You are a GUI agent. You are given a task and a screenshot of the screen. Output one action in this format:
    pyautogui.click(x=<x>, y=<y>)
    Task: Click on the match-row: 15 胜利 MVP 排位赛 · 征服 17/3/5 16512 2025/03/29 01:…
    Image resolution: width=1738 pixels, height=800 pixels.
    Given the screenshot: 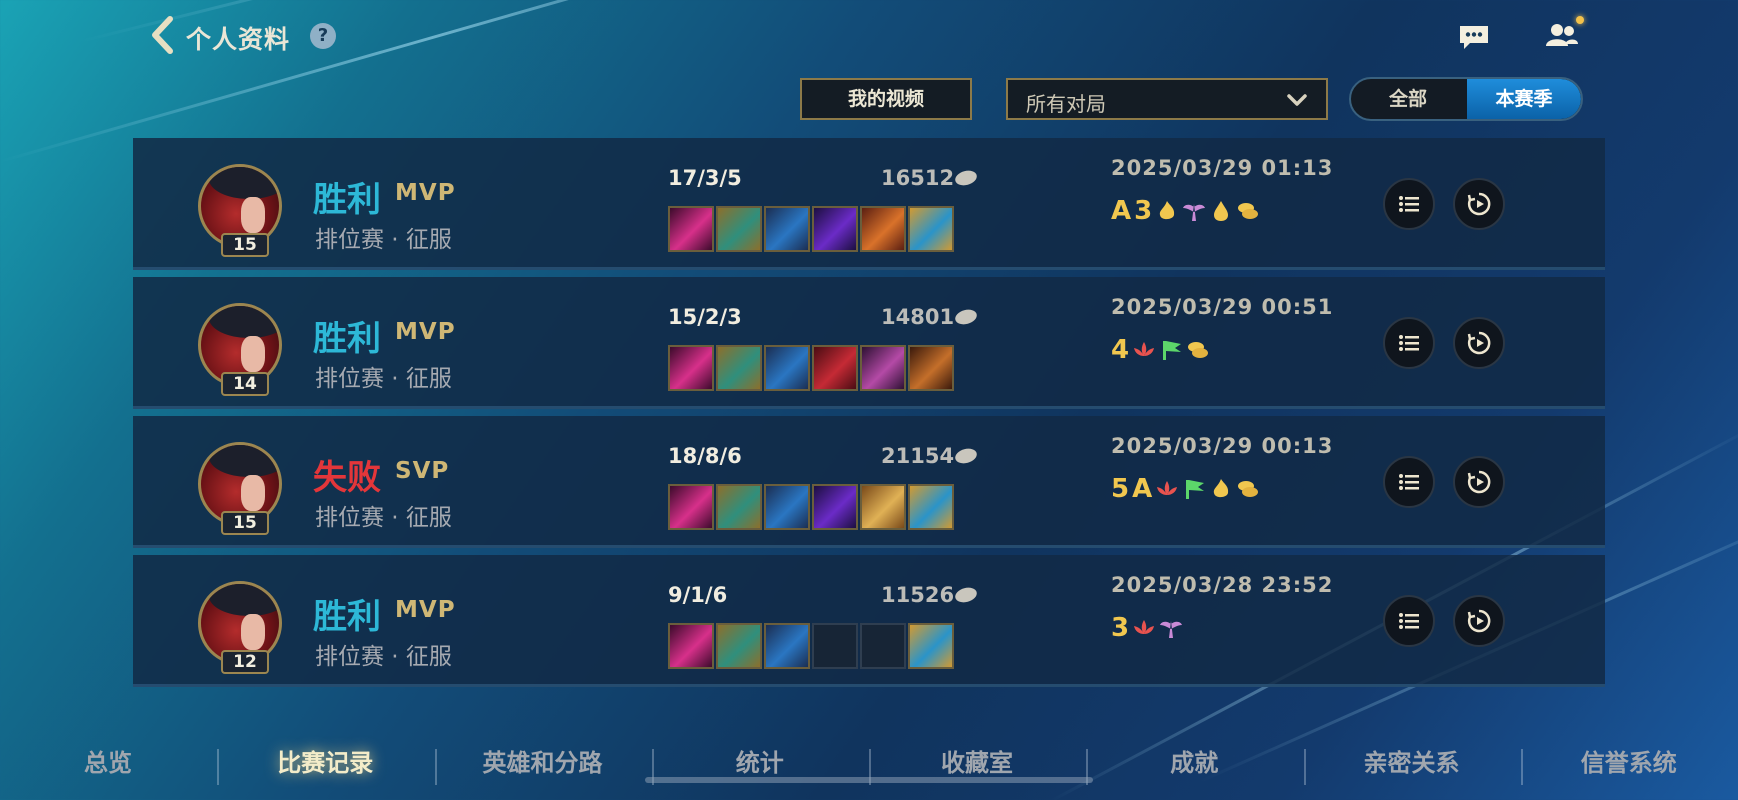 What is the action you would take?
    pyautogui.click(x=869, y=204)
    